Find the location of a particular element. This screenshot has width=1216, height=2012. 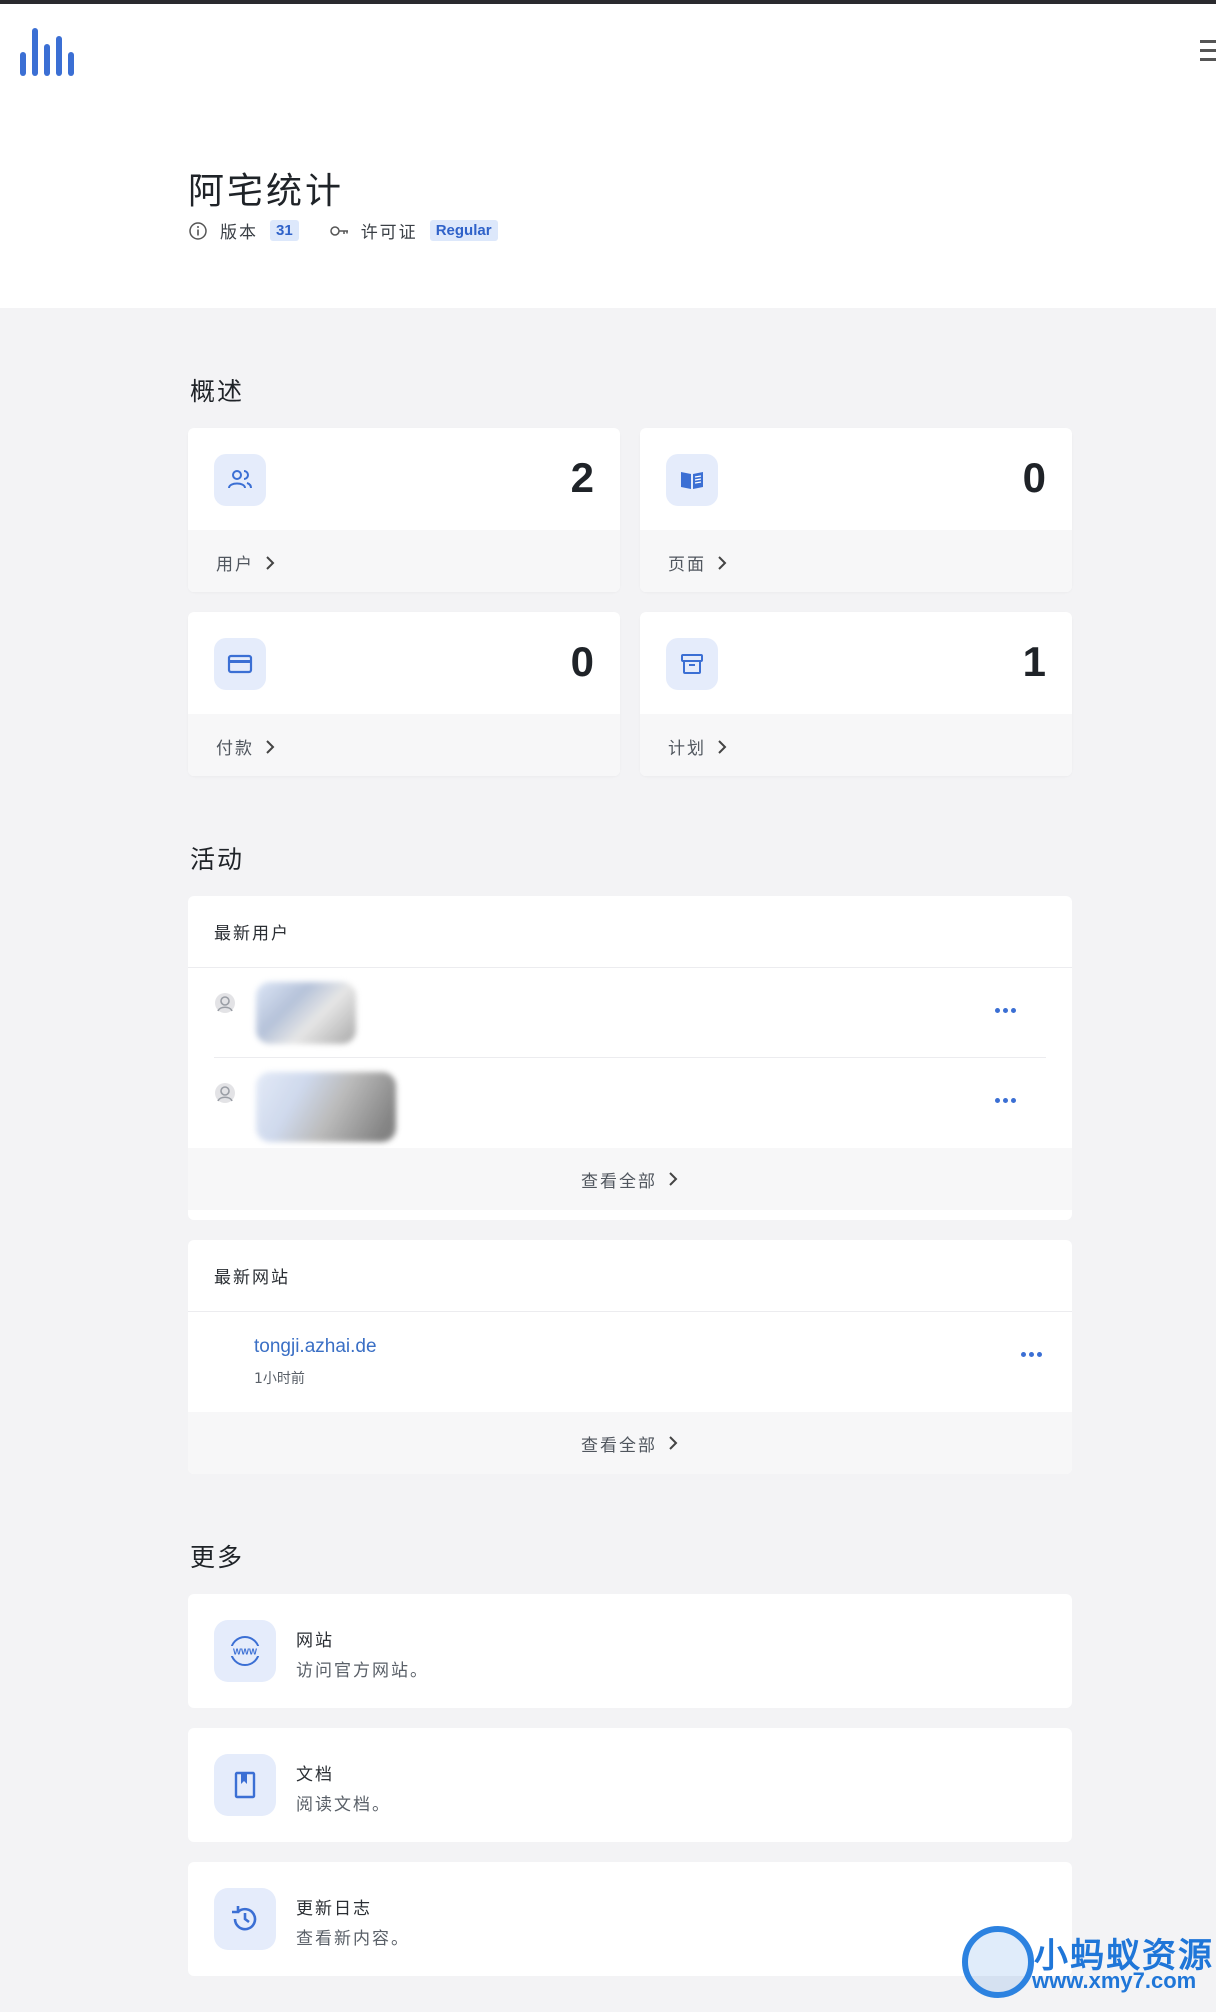

site-time: 1小时前 is located at coordinates (279, 1379).